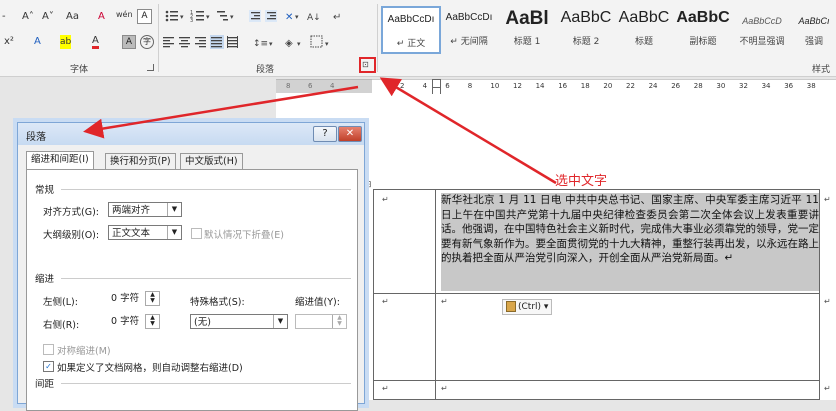 The width and height of the screenshot is (836, 411). Describe the element at coordinates (221, 112) in the screenshot. I see `arrow-to-dialog` at that location.